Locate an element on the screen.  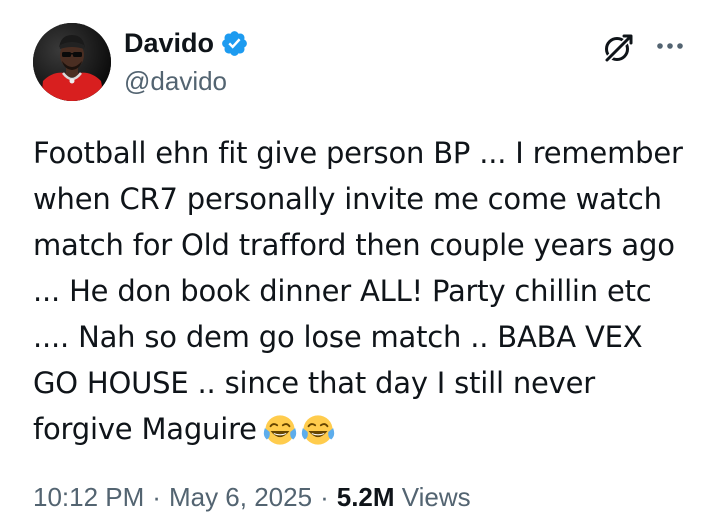
grok-icon is located at coordinates (618, 48).